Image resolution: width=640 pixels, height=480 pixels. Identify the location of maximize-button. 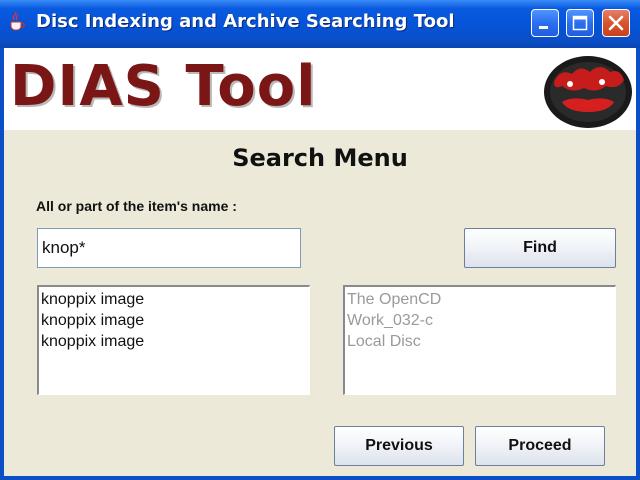
(580, 23).